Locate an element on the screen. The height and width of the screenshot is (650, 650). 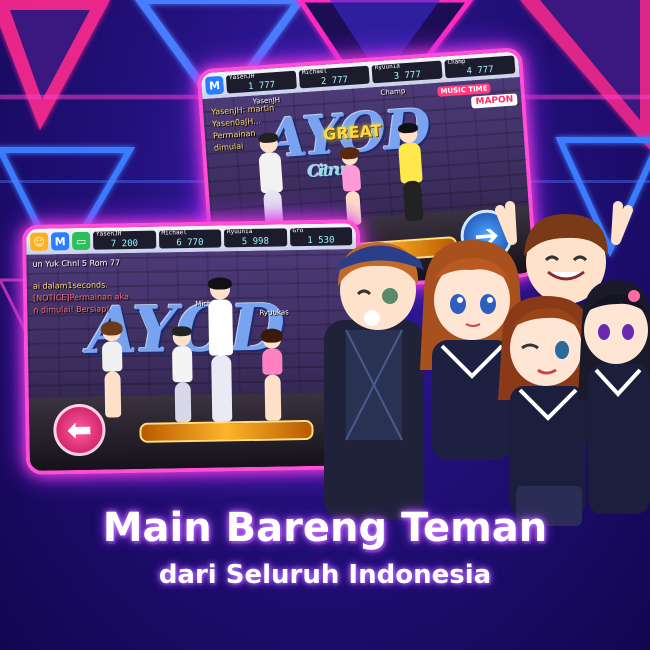
character-girl-black is located at coordinates (614, 397).